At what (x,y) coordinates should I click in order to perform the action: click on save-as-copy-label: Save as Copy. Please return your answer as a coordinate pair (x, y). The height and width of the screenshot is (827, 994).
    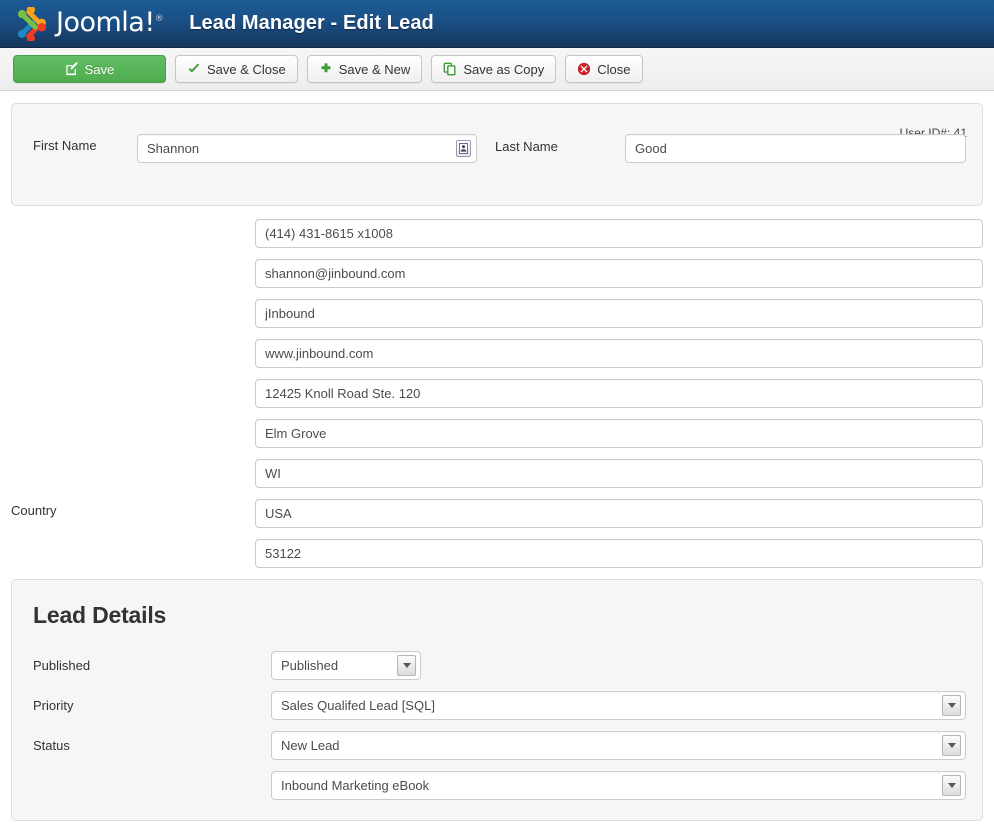
    Looking at the image, I should click on (504, 69).